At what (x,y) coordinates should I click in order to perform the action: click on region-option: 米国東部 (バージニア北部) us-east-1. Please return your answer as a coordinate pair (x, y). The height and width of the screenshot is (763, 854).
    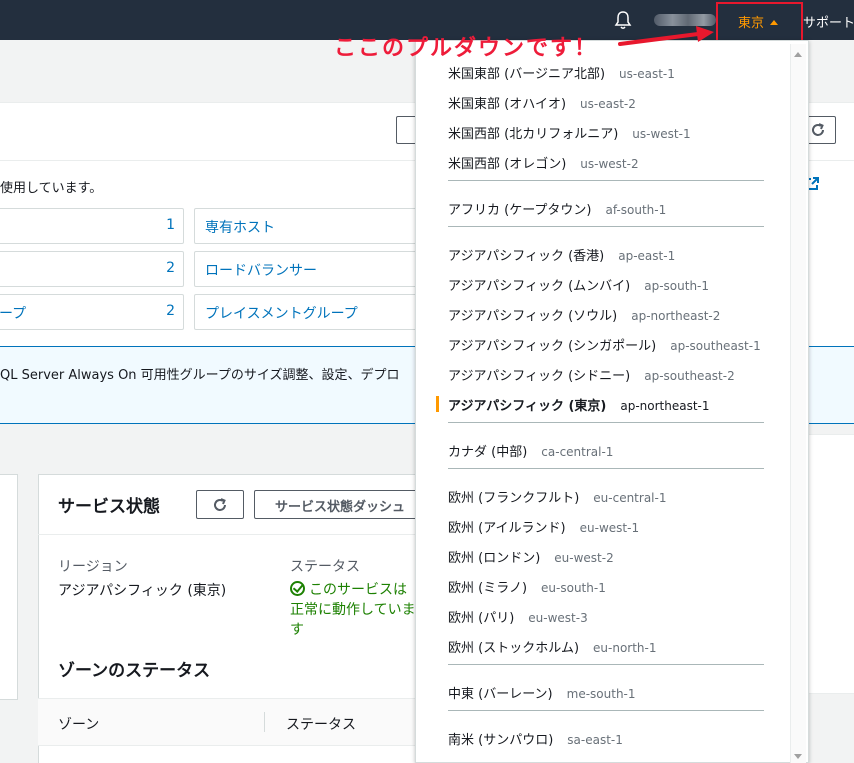
    Looking at the image, I should click on (561, 72).